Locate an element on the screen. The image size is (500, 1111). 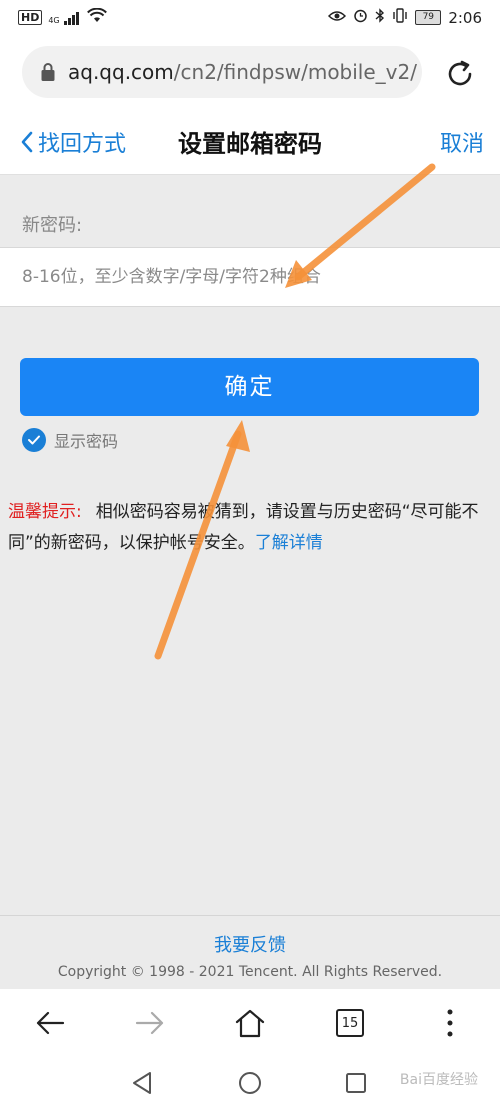
confirm-button: 确定 is located at coordinates (249, 387).